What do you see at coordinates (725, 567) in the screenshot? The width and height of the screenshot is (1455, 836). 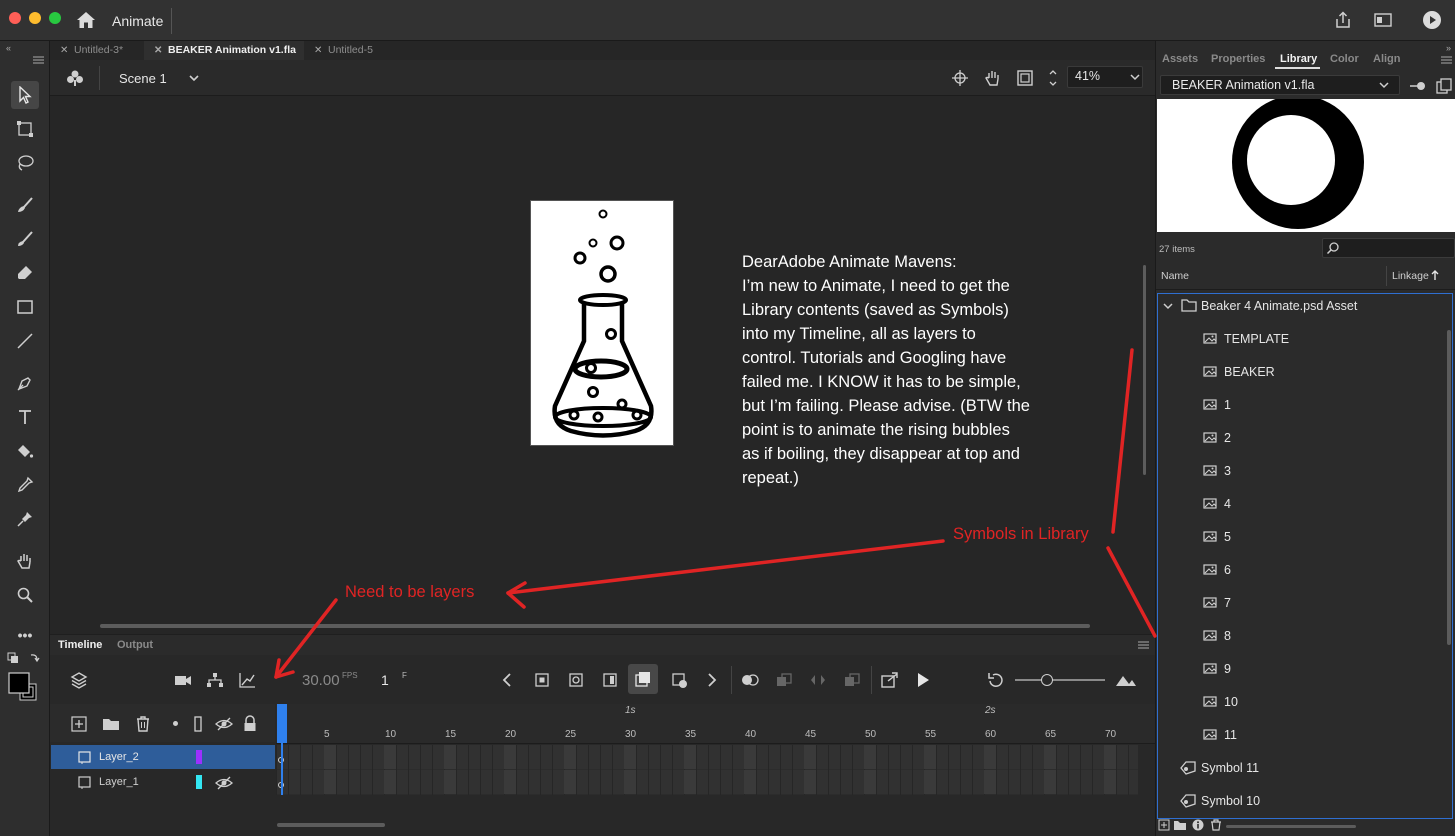 I see `arrow-to-timeline` at bounding box center [725, 567].